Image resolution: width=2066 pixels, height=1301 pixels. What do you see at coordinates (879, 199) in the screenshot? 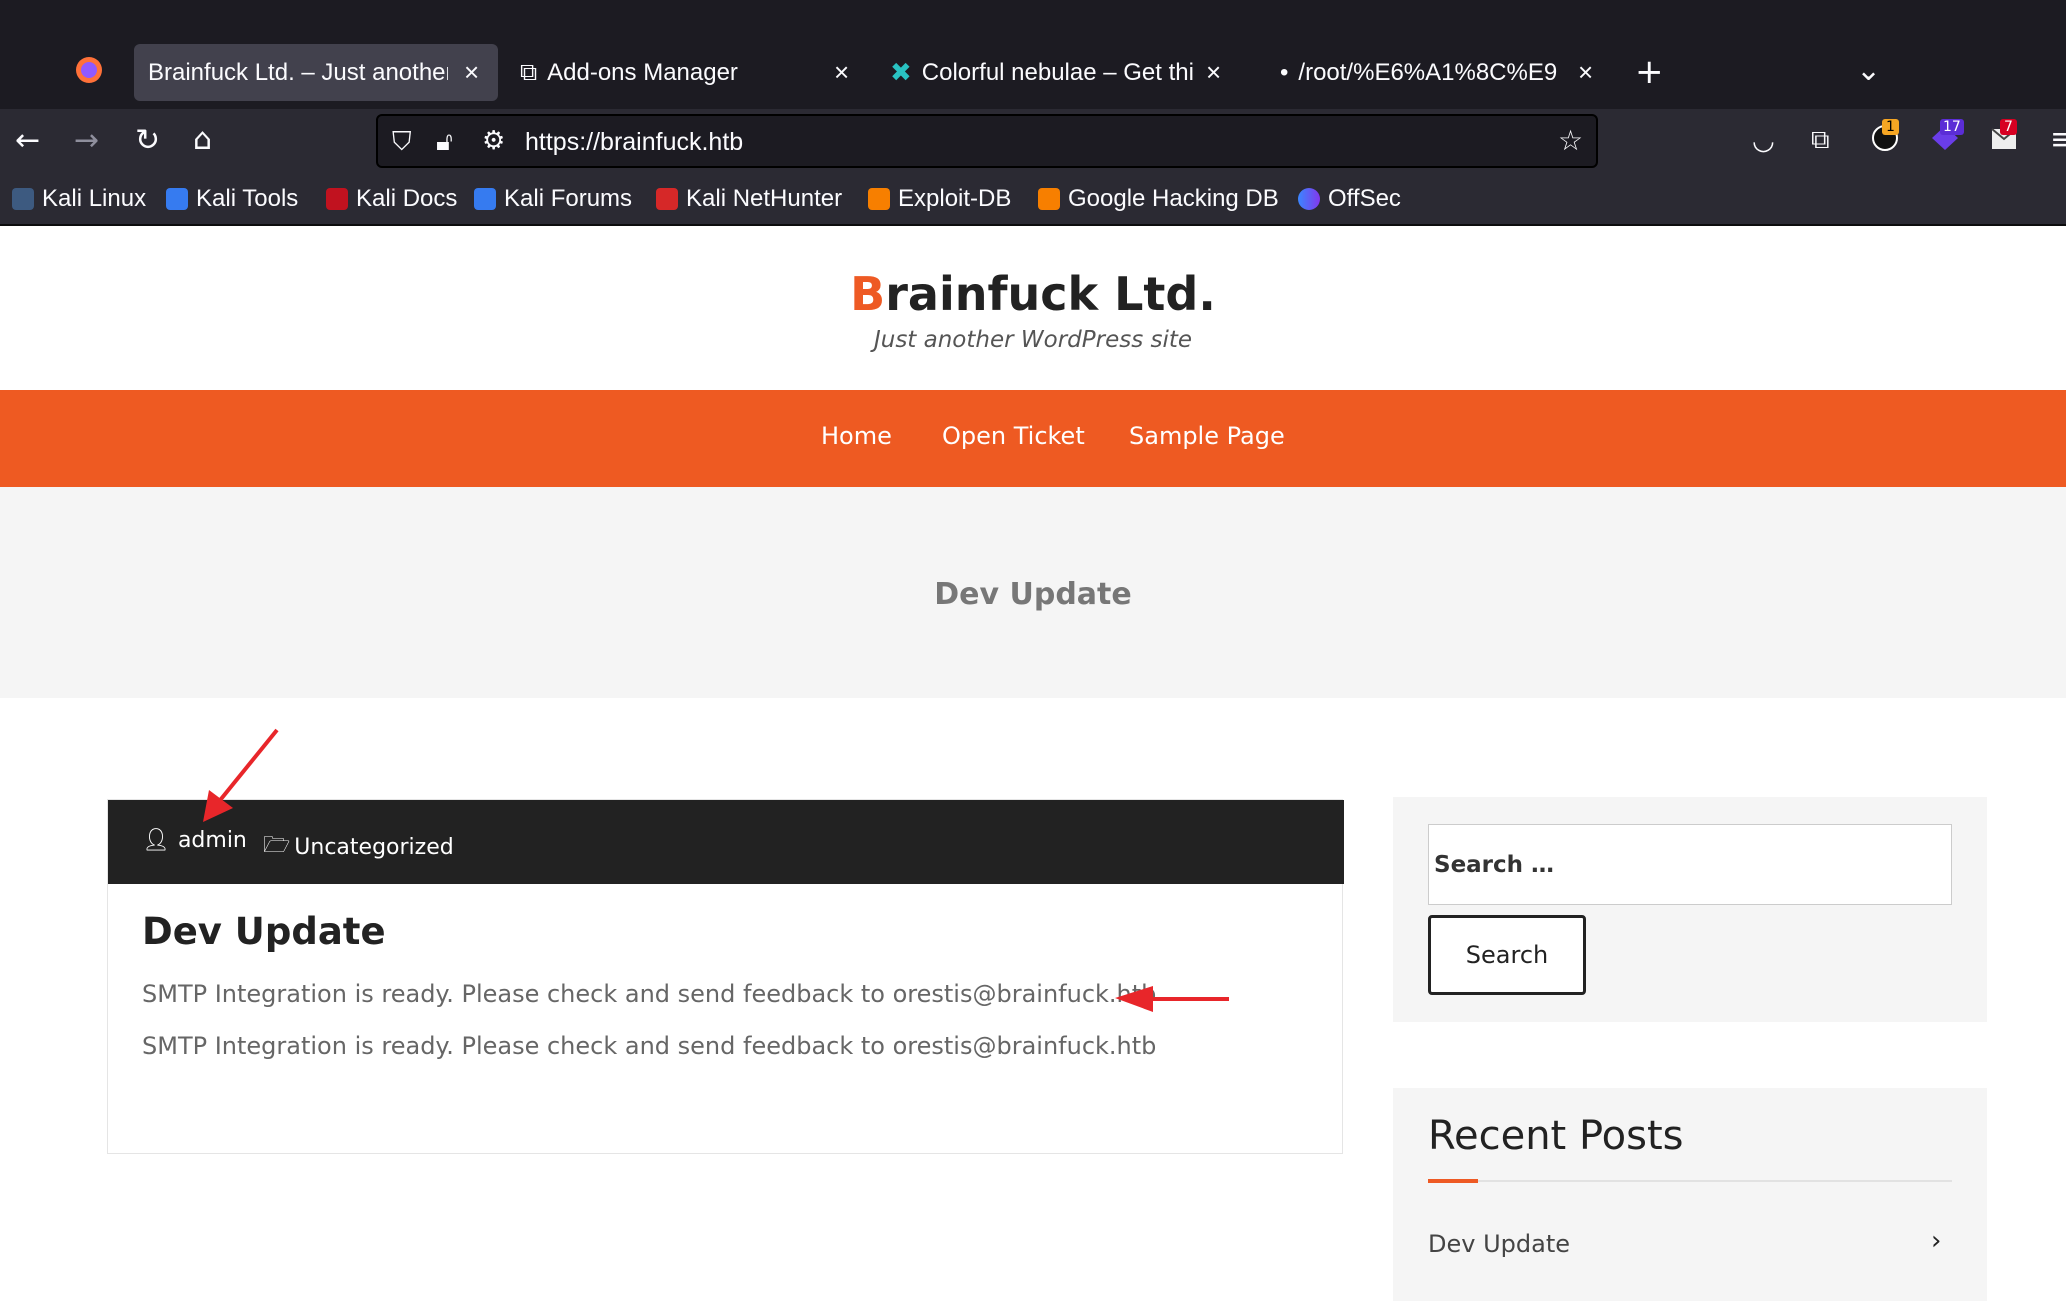
I see `exploit-db-icon` at bounding box center [879, 199].